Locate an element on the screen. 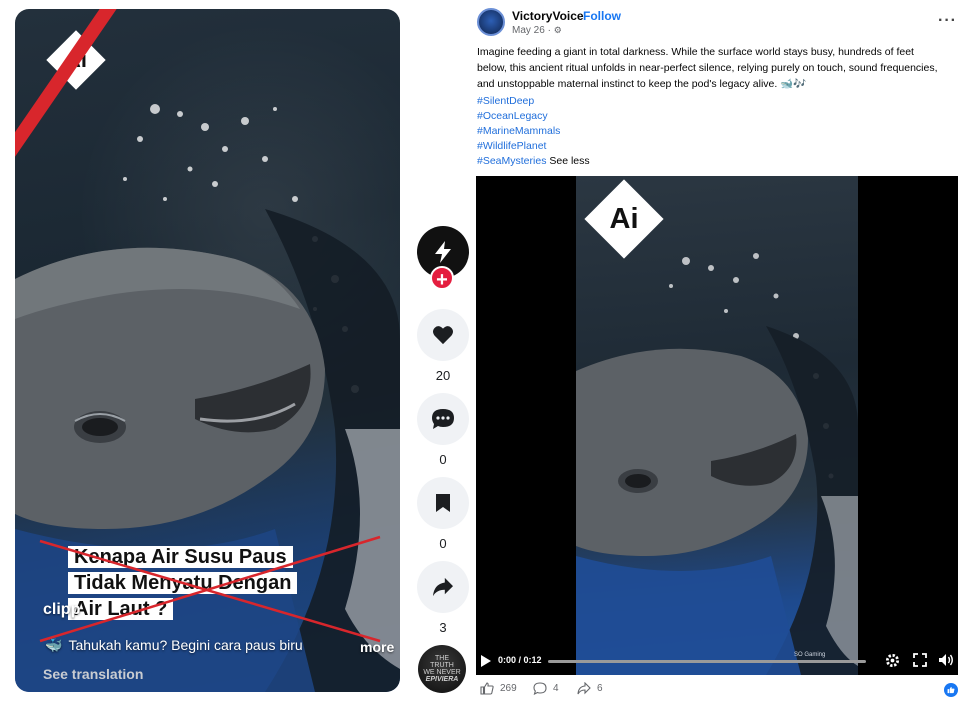  play-icon is located at coordinates (486, 661).